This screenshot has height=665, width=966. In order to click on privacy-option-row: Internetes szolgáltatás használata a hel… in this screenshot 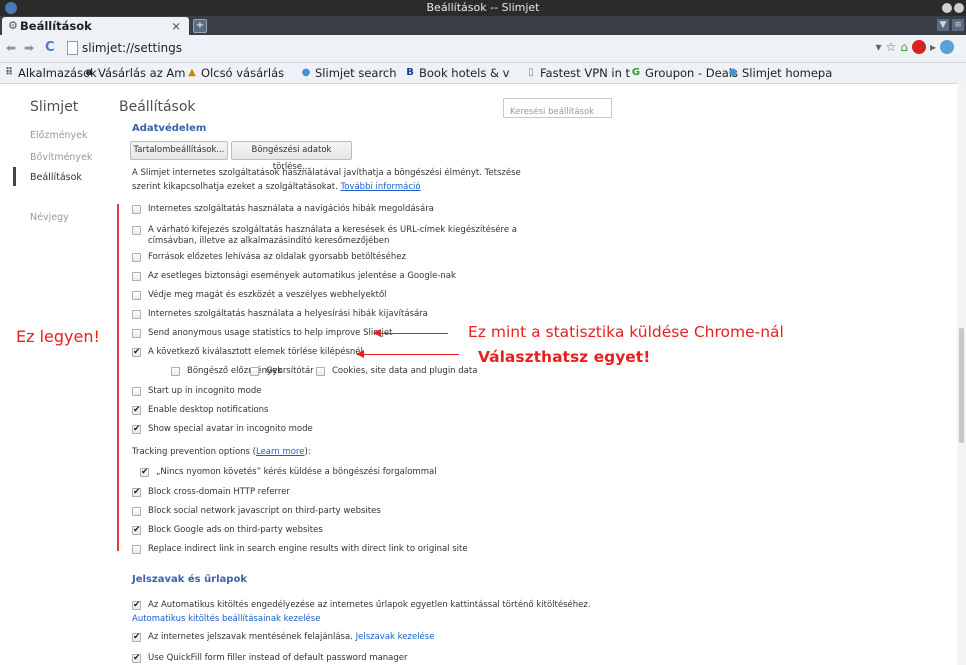, I will do `click(342, 314)`.